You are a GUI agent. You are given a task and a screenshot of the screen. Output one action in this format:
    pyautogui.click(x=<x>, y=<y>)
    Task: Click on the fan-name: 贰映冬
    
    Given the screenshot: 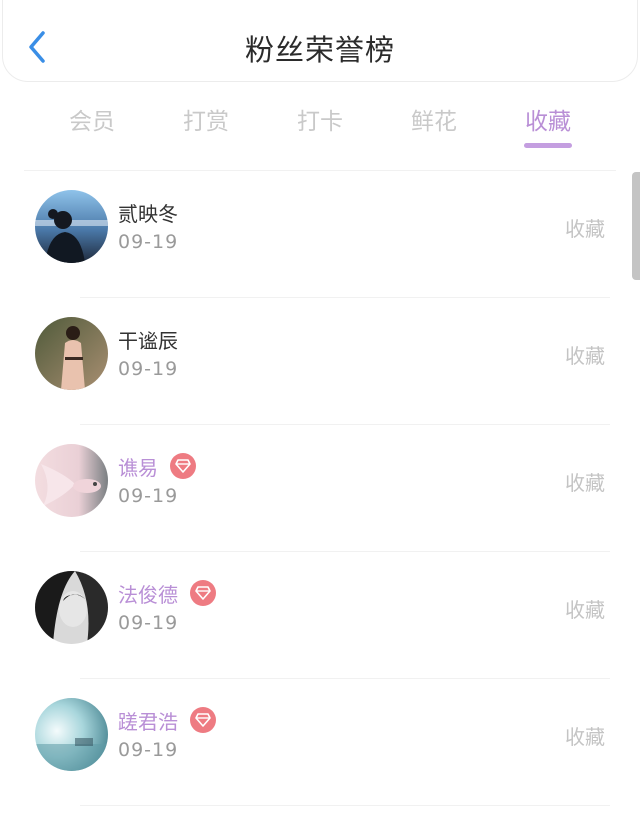 What is the action you would take?
    pyautogui.click(x=148, y=213)
    